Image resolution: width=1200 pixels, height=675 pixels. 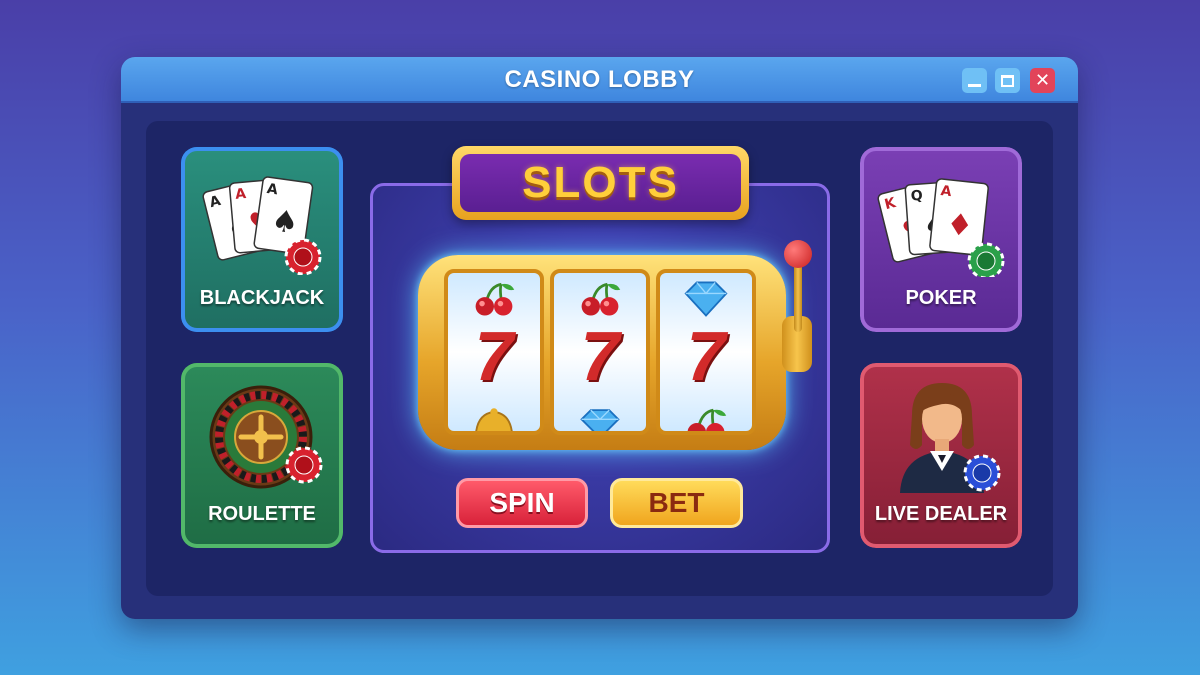 I want to click on roulette-tile: ROULETTE, so click(x=262, y=455).